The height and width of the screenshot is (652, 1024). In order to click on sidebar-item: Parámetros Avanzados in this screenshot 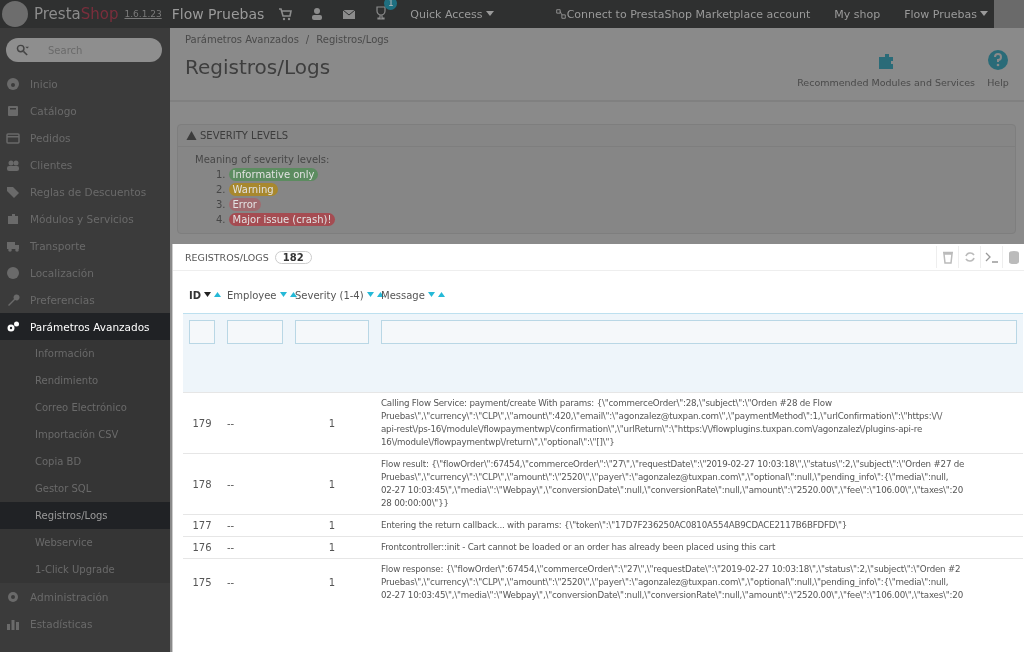, I will do `click(85, 326)`.